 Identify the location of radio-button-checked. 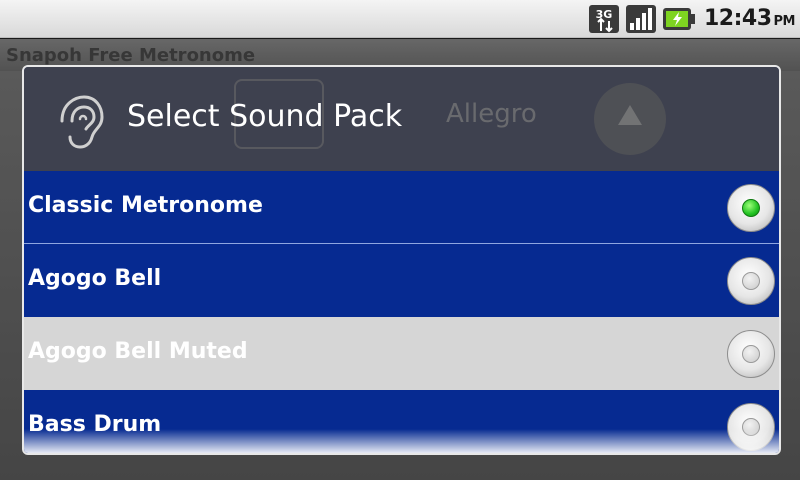
(751, 208).